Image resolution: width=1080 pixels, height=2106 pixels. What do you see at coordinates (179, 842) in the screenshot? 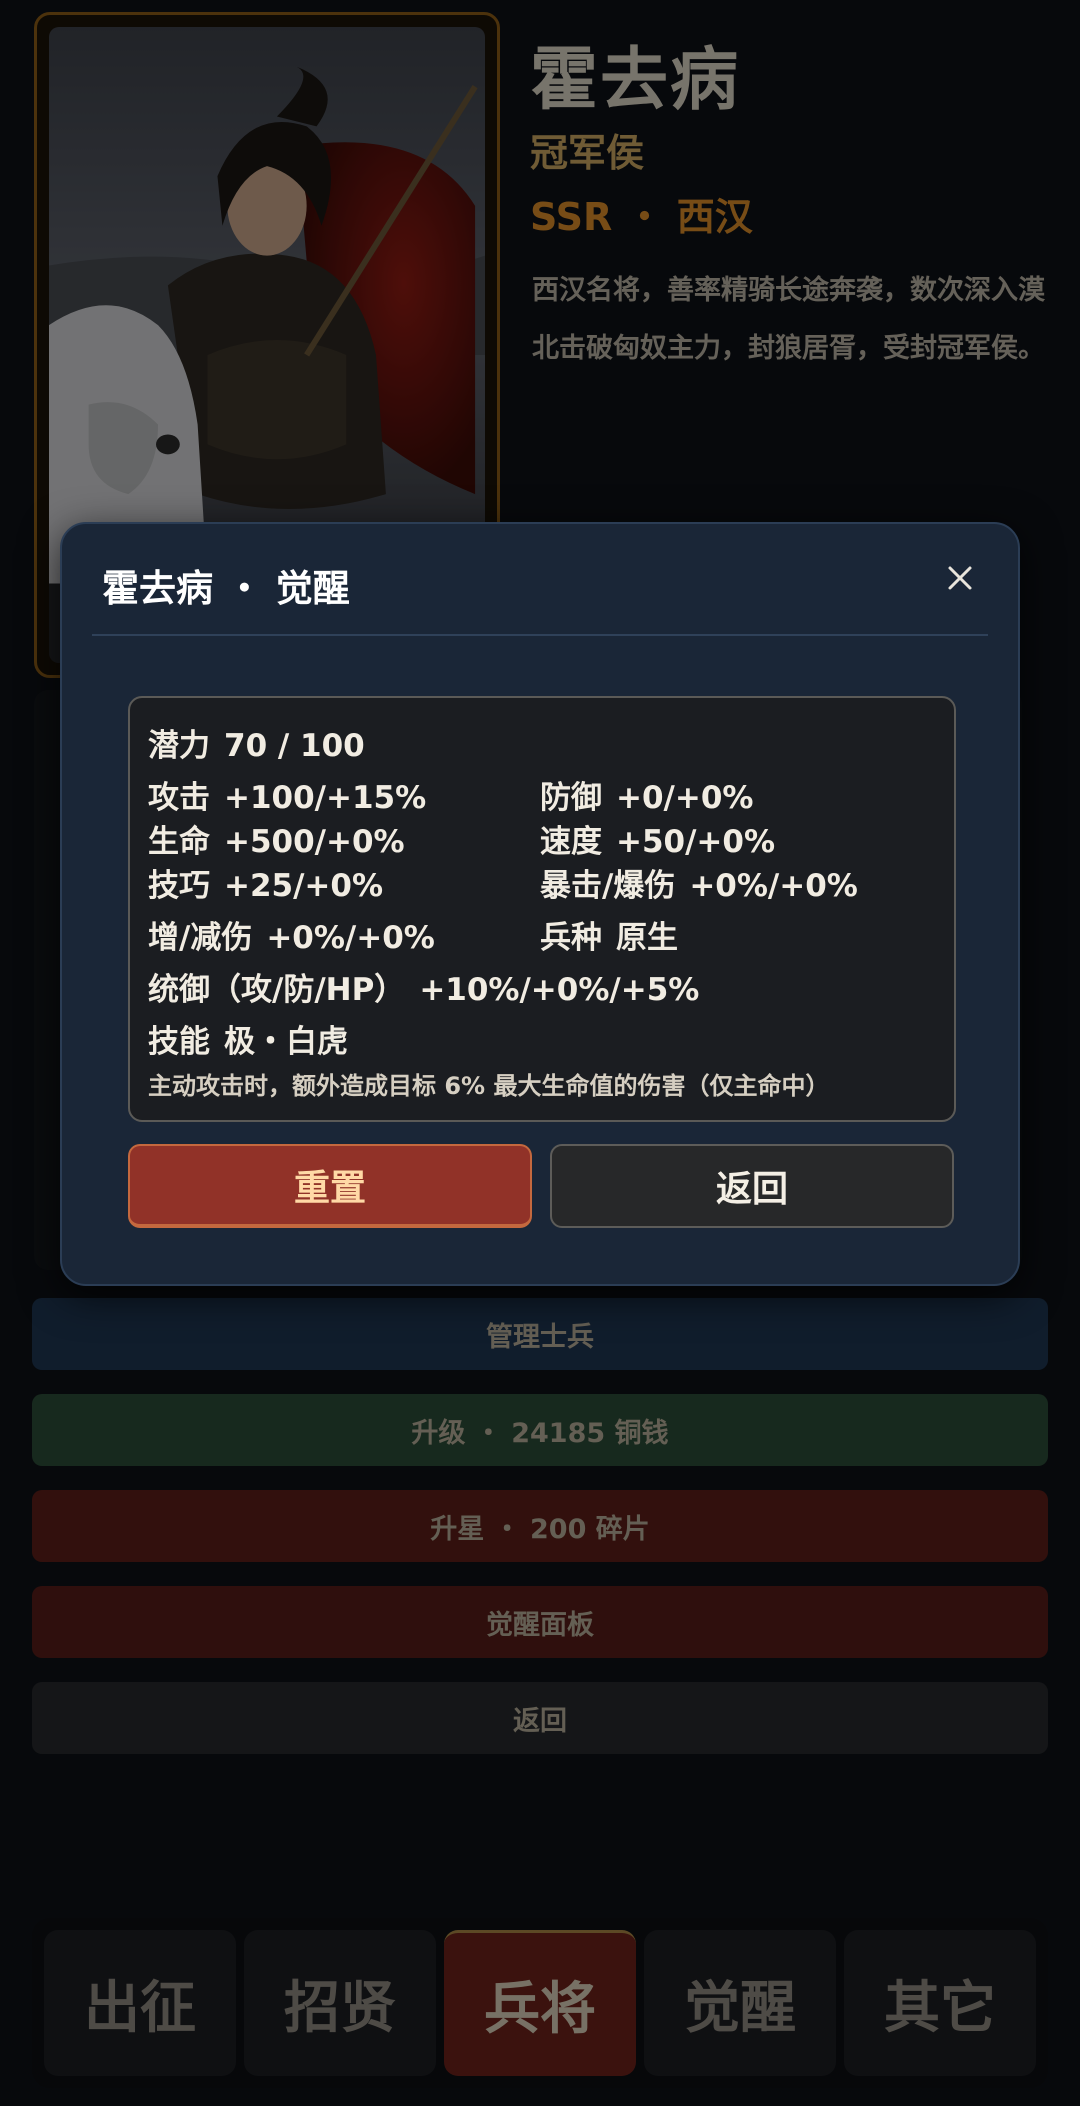
I see `stat-hp-label: 生命` at bounding box center [179, 842].